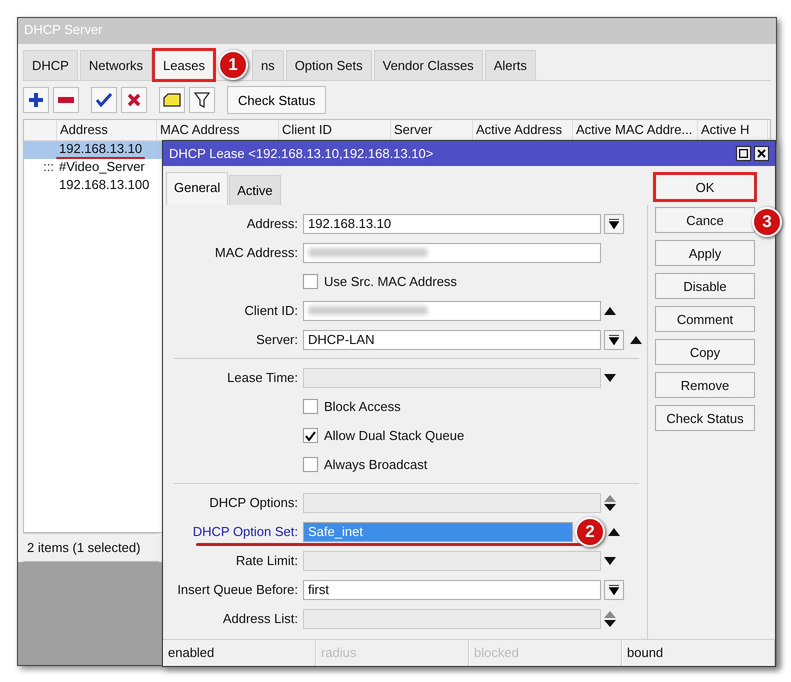  Describe the element at coordinates (50, 65) in the screenshot. I see `tab: DHCP` at that location.